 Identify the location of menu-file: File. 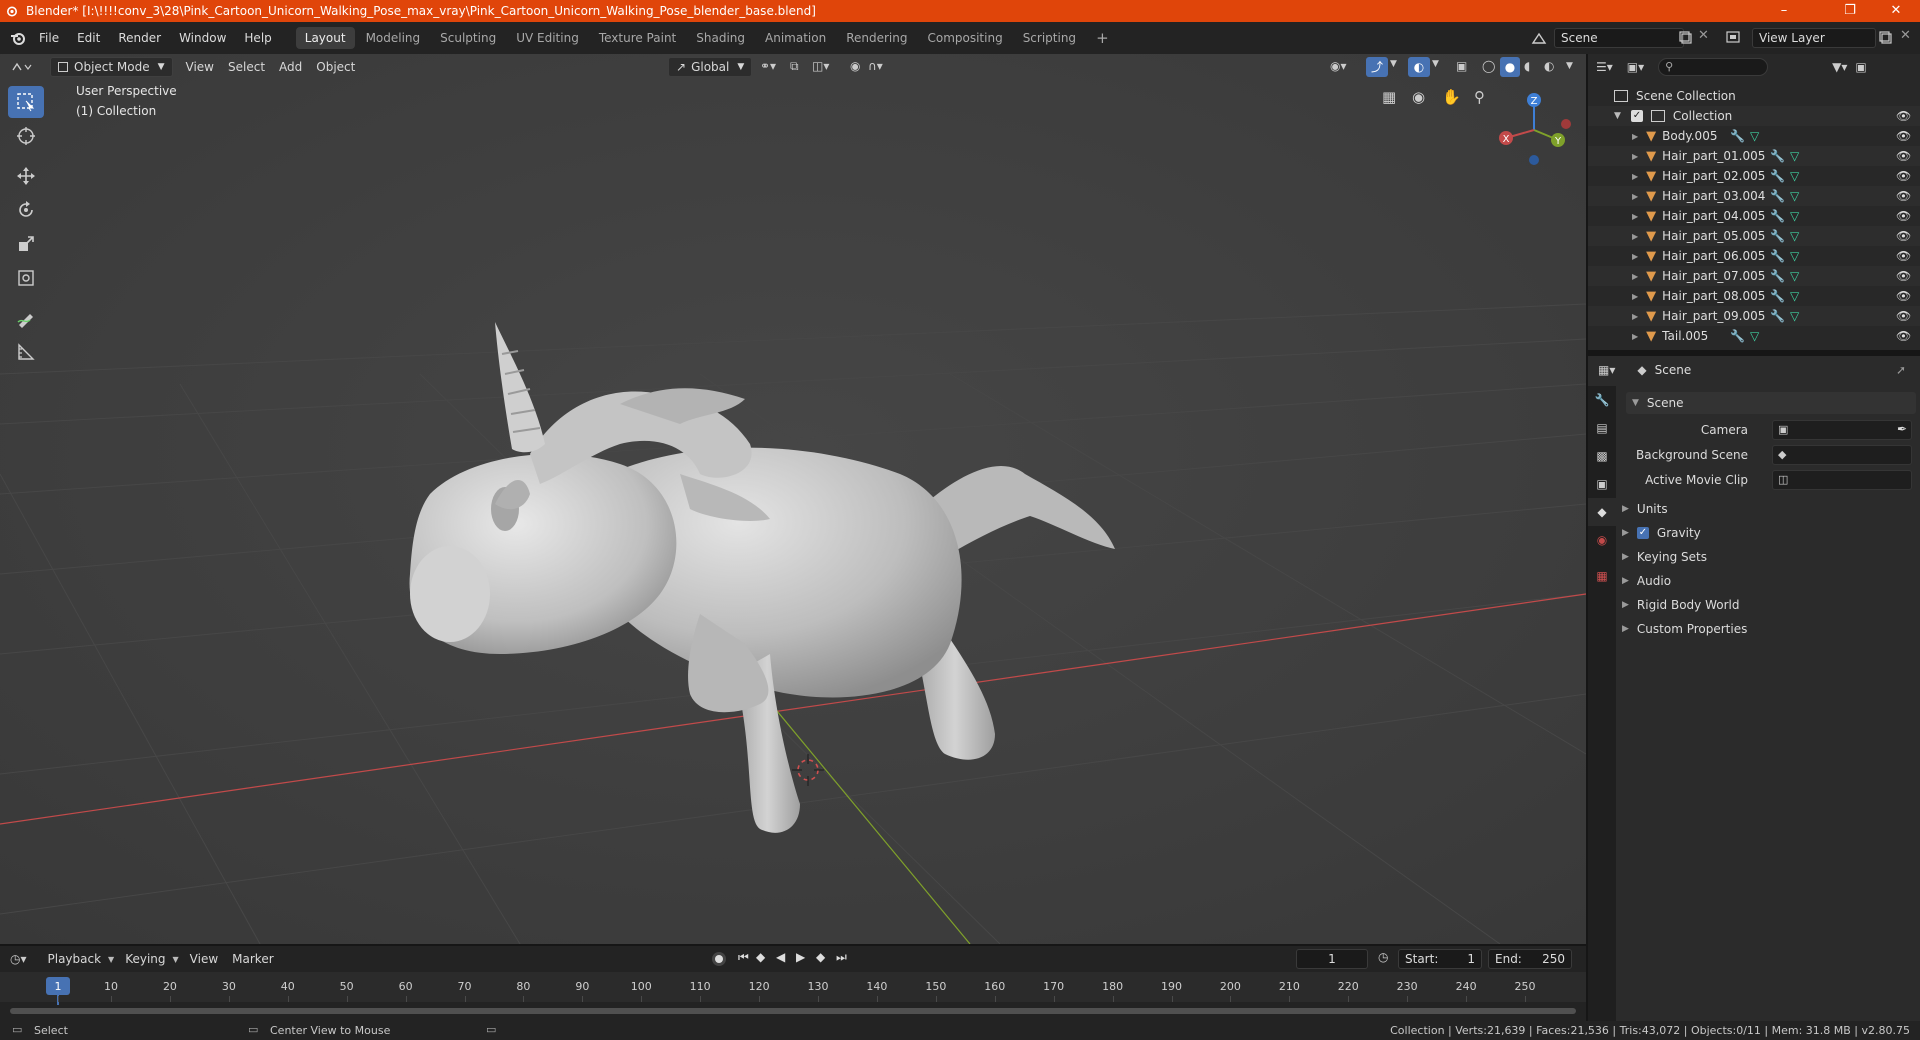
(49, 38).